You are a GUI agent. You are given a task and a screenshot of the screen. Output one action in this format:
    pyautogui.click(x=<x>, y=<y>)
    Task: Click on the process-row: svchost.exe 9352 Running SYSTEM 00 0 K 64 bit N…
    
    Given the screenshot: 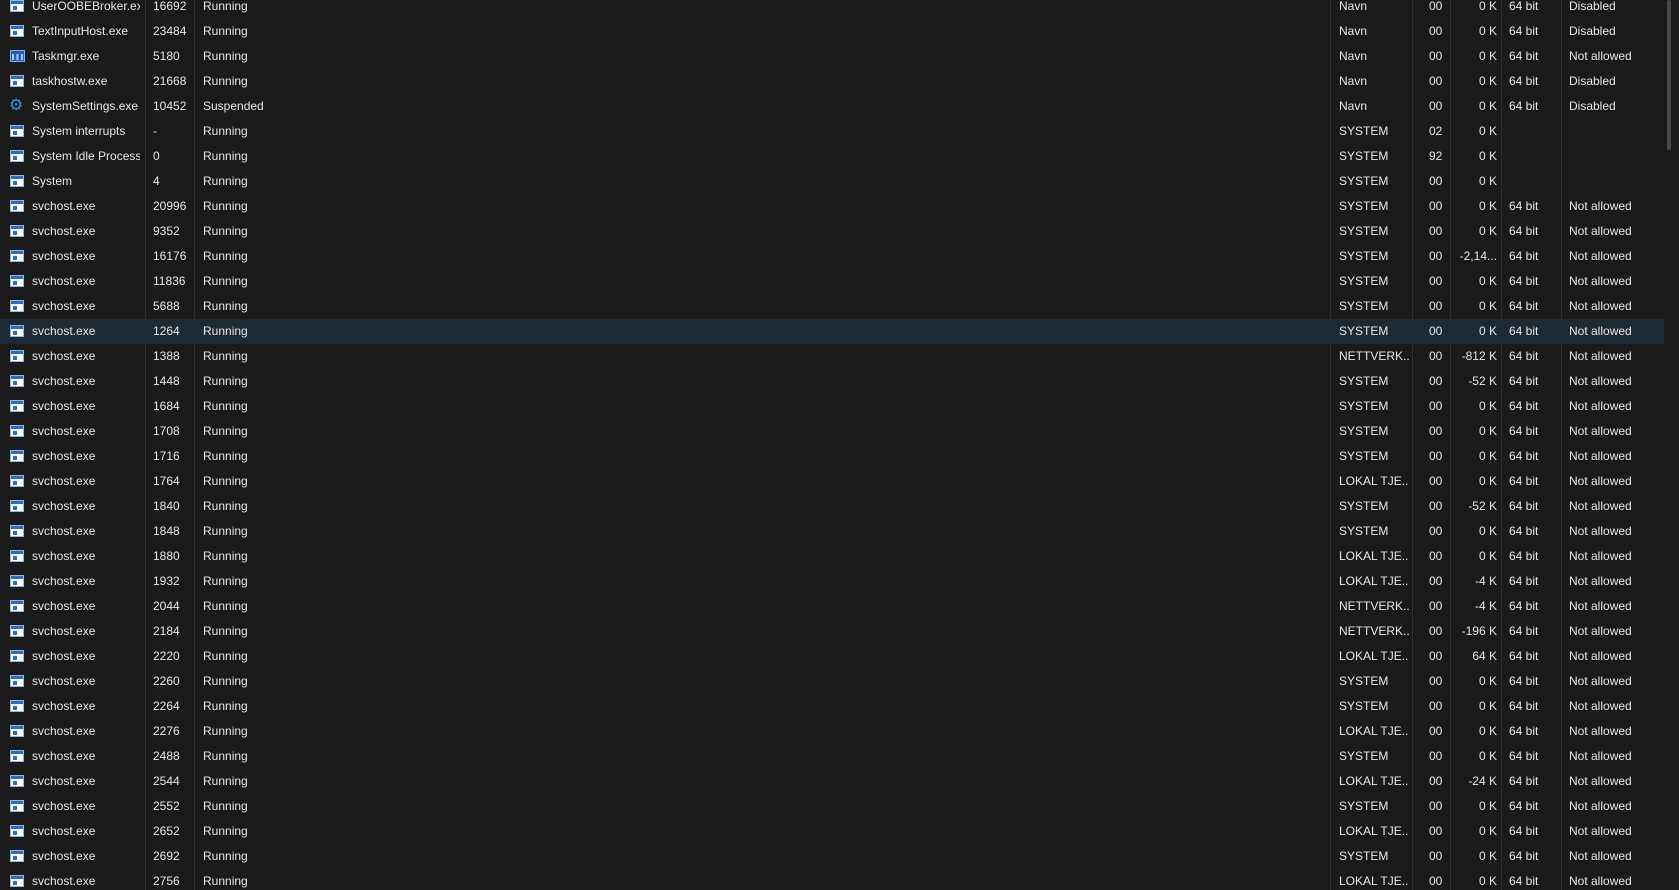 What is the action you would take?
    pyautogui.click(x=832, y=231)
    